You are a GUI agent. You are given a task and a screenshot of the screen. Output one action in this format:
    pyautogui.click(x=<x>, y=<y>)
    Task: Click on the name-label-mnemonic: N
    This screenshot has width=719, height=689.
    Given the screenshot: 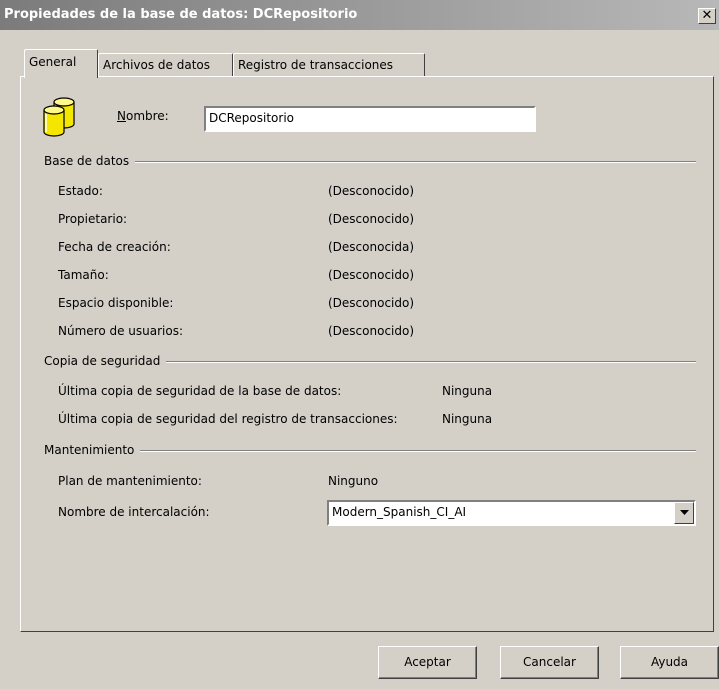 What is the action you would take?
    pyautogui.click(x=121, y=116)
    